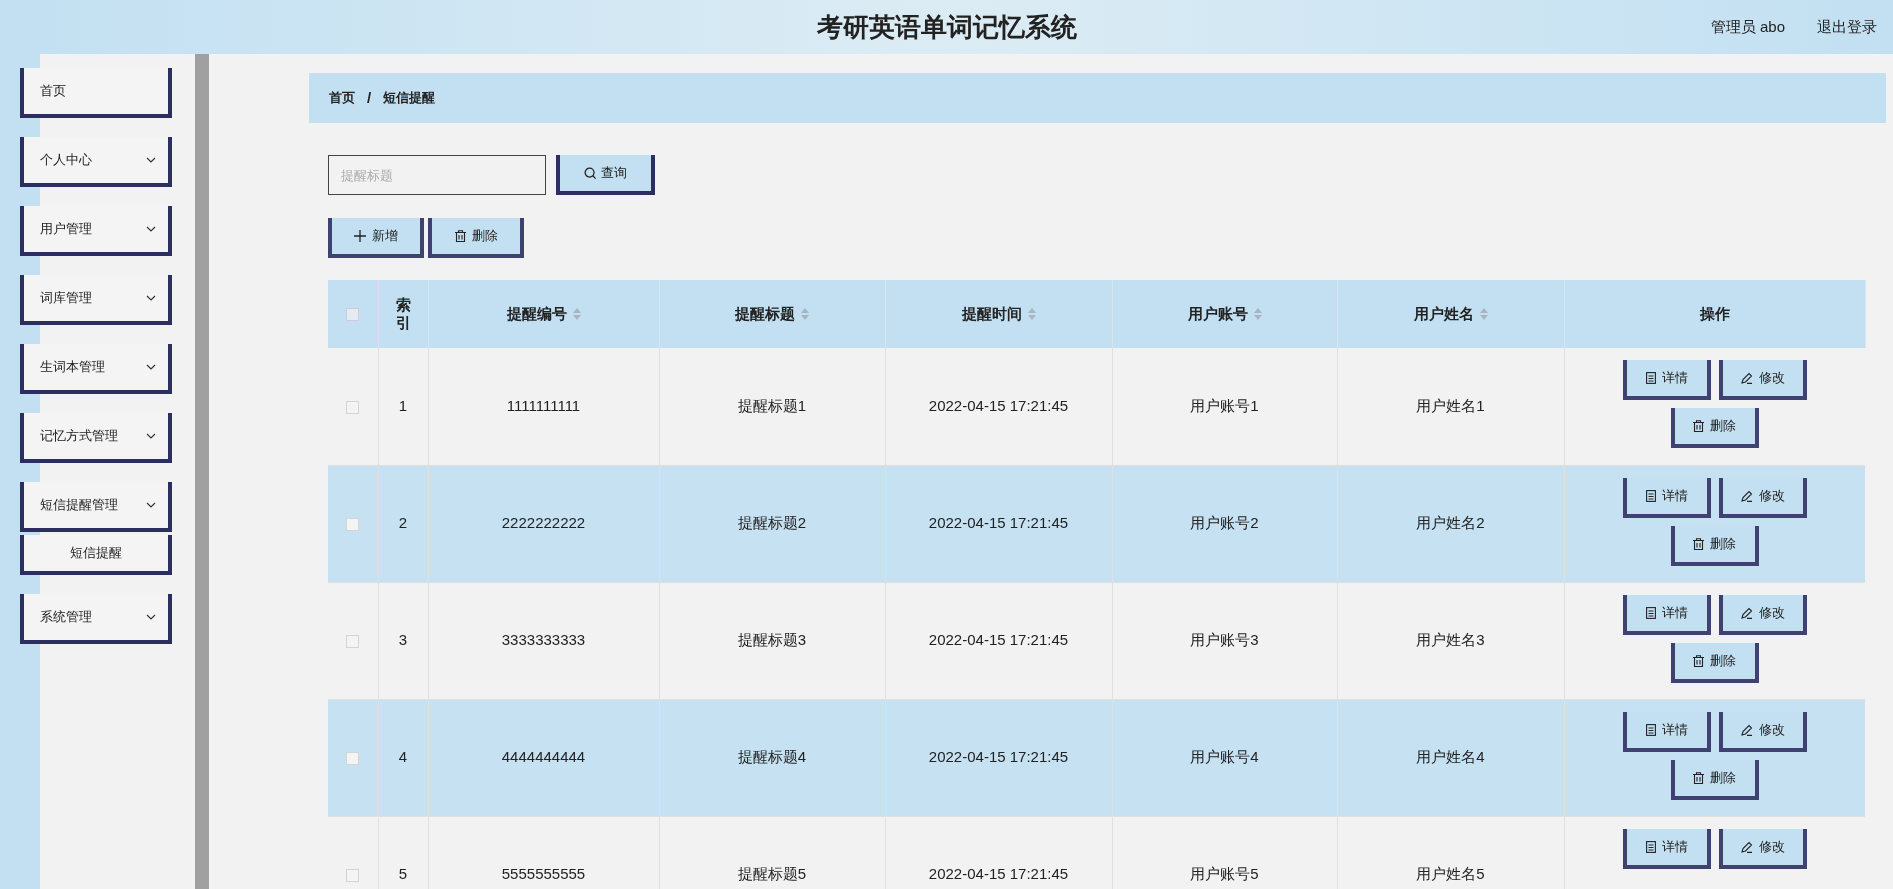  Describe the element at coordinates (1847, 27) in the screenshot. I see `logout-link: 退出登录` at that location.